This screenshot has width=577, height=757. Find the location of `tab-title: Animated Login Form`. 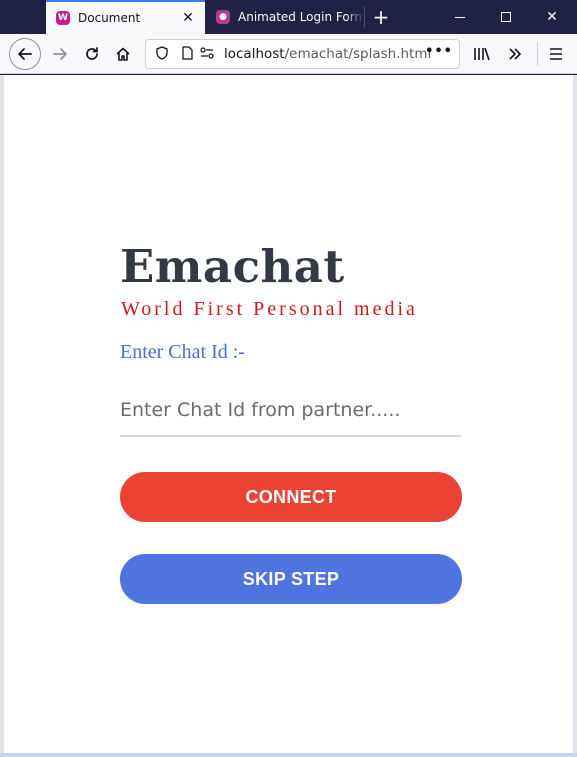

tab-title: Animated Login Form is located at coordinates (301, 17).